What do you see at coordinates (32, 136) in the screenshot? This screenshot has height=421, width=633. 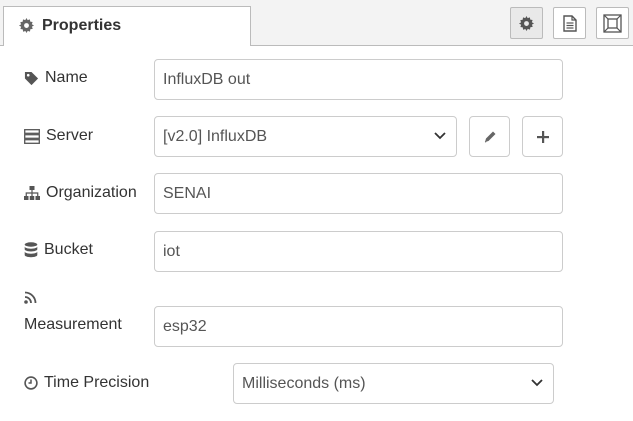 I see `server-icon` at bounding box center [32, 136].